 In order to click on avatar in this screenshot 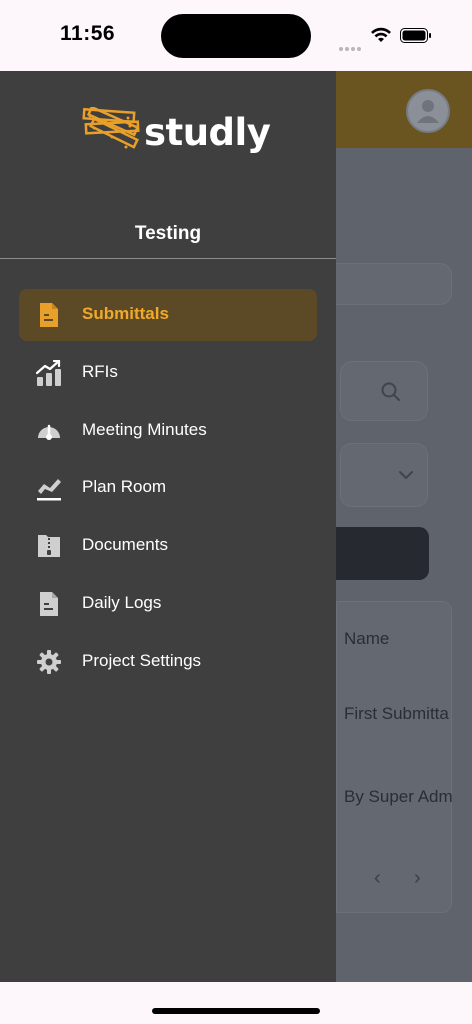, I will do `click(428, 111)`.